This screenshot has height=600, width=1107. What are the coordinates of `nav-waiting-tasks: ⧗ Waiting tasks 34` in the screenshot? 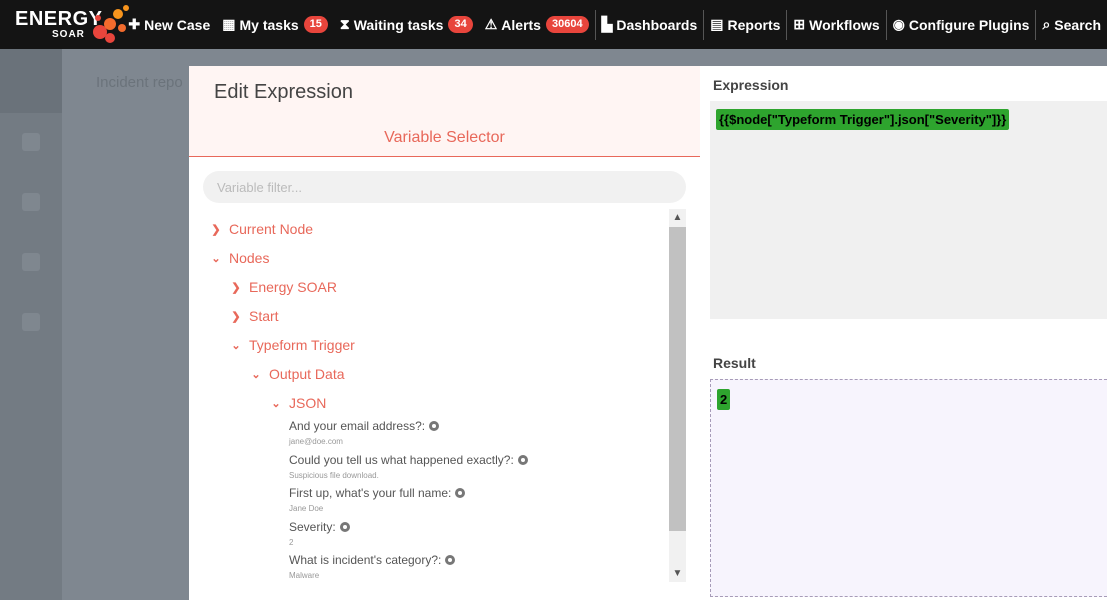 It's located at (406, 24).